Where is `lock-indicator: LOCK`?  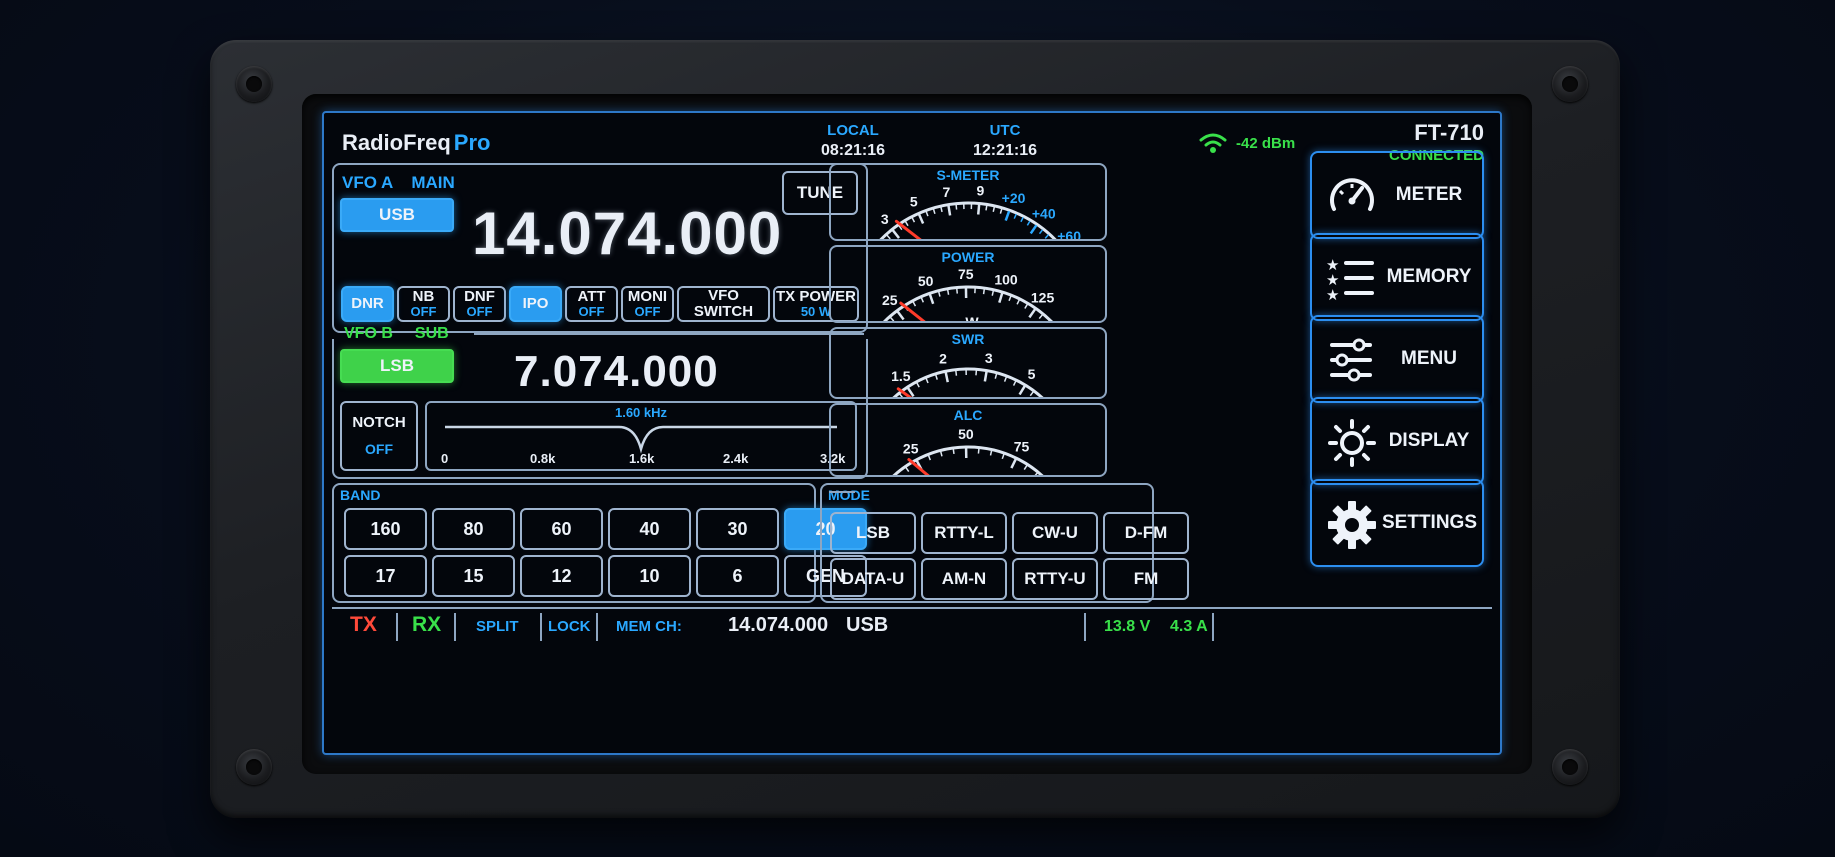 lock-indicator: LOCK is located at coordinates (569, 626).